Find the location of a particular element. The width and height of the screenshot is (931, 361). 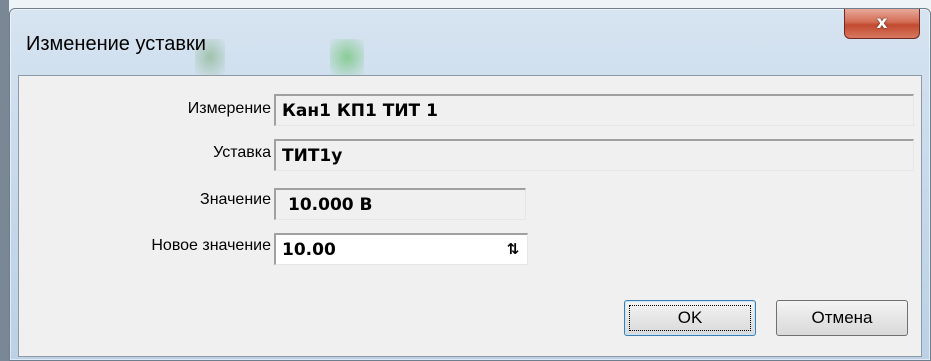

current-value-label: Значение is located at coordinates (235, 199).